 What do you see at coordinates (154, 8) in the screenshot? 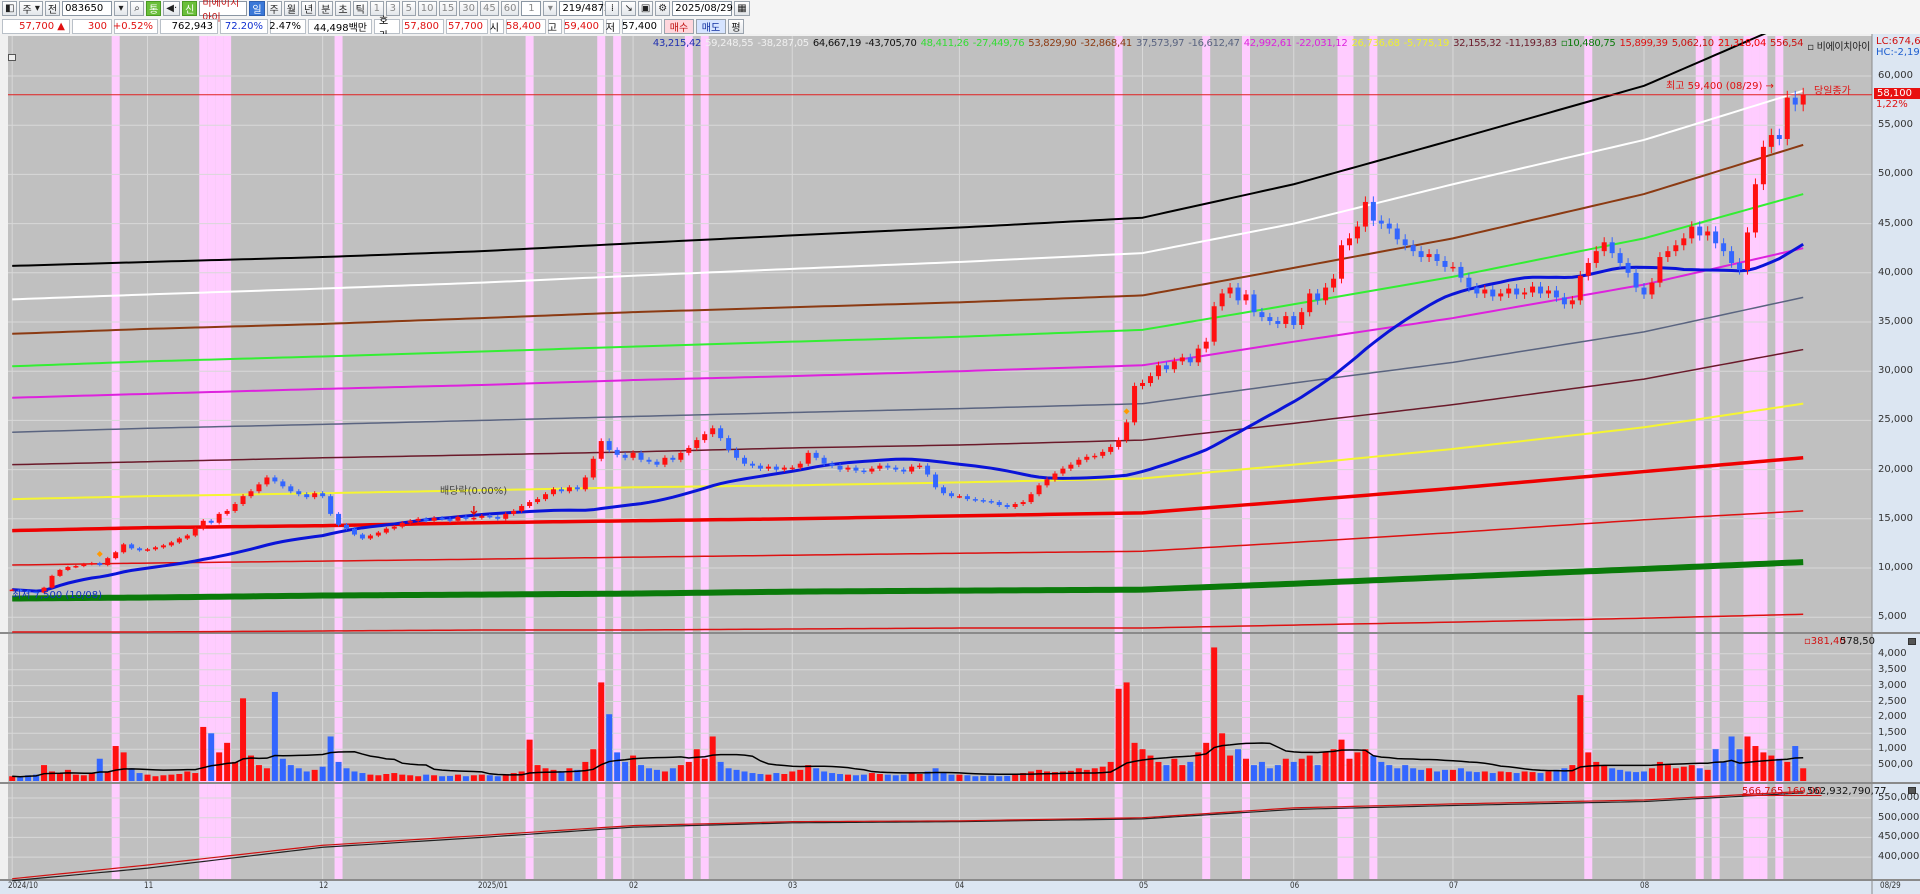
I see `comm-button: 통` at bounding box center [154, 8].